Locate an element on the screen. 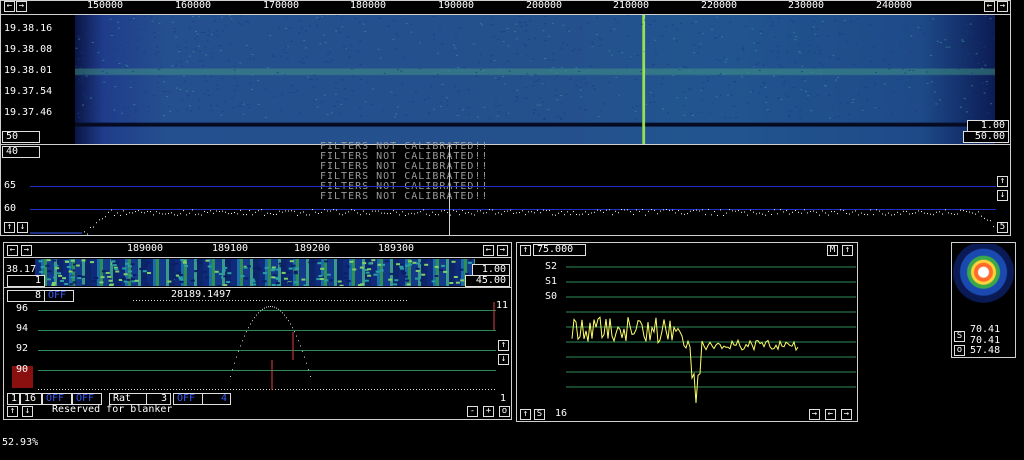 This screenshot has height=460, width=1024. bb-off-value: 4 is located at coordinates (216, 399).